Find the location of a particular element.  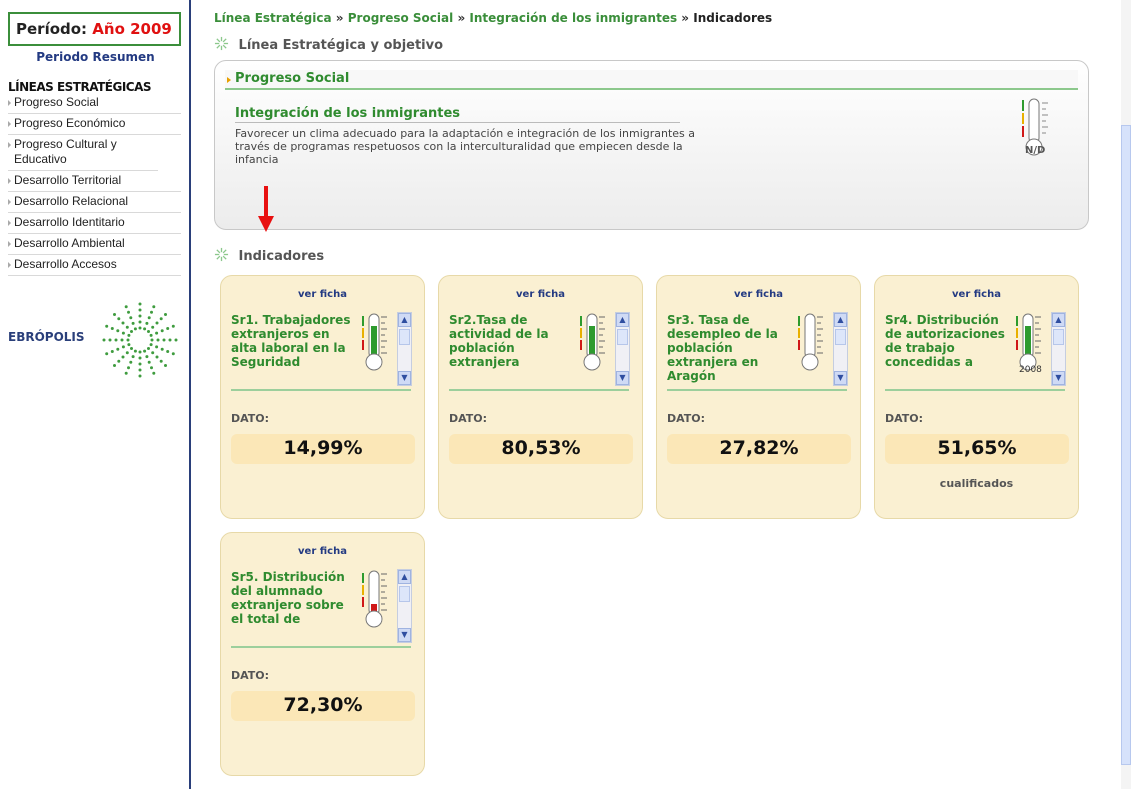

page-scrollbar-thumb is located at coordinates (1126, 445).